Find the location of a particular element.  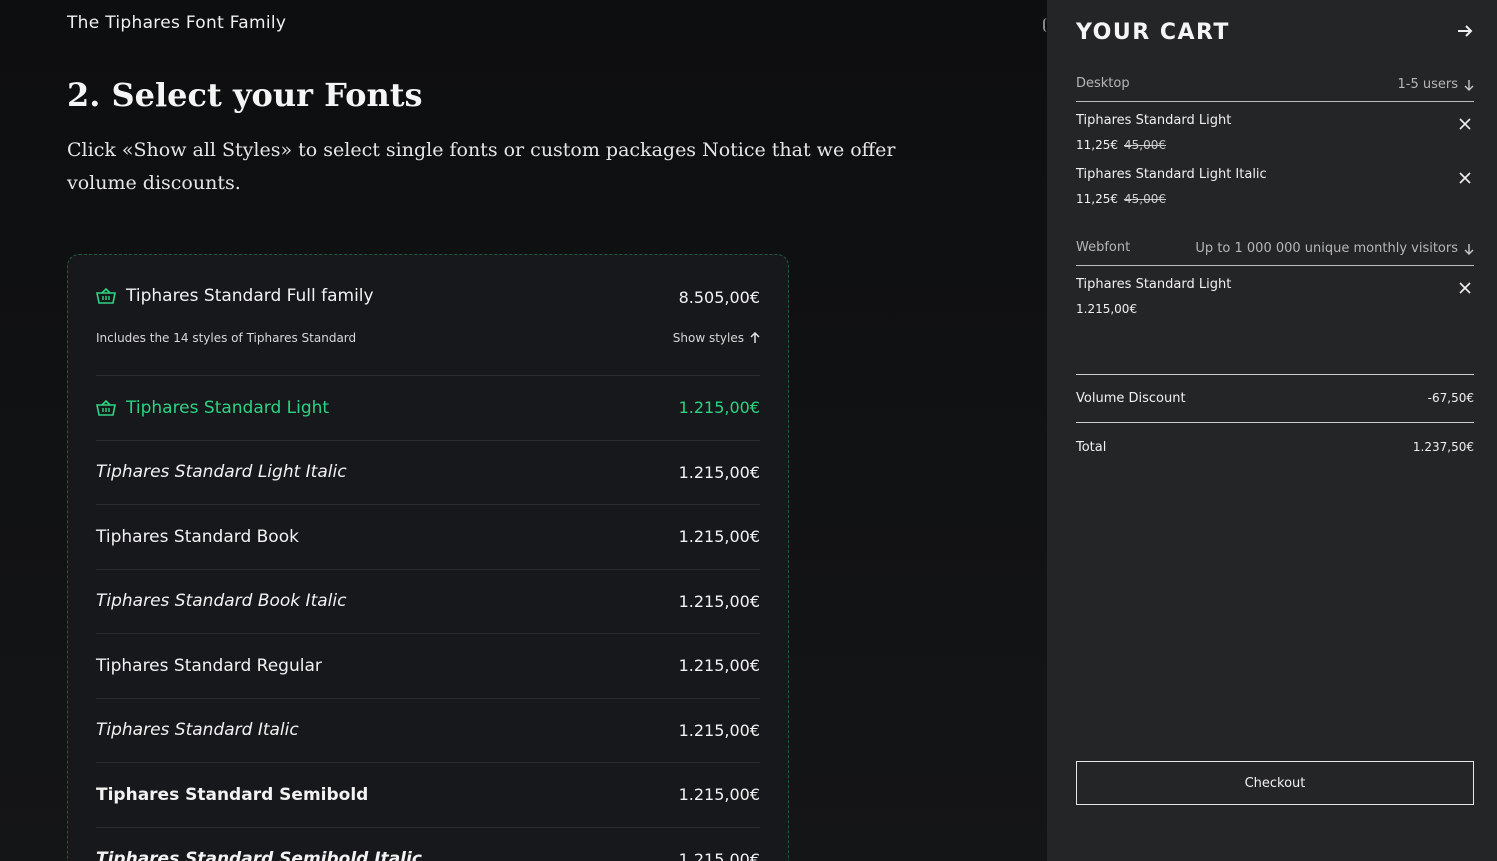

style-name: Tiphares Standard Regular is located at coordinates (209, 665).